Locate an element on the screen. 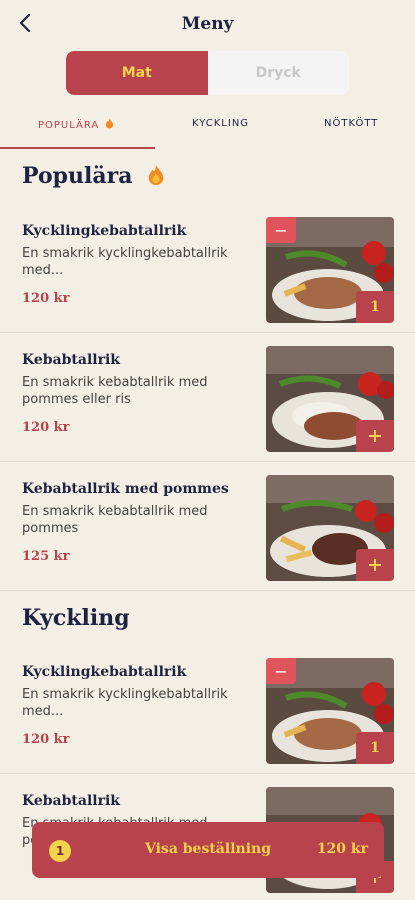 The height and width of the screenshot is (900, 415). item-price: 125 kr is located at coordinates (46, 556).